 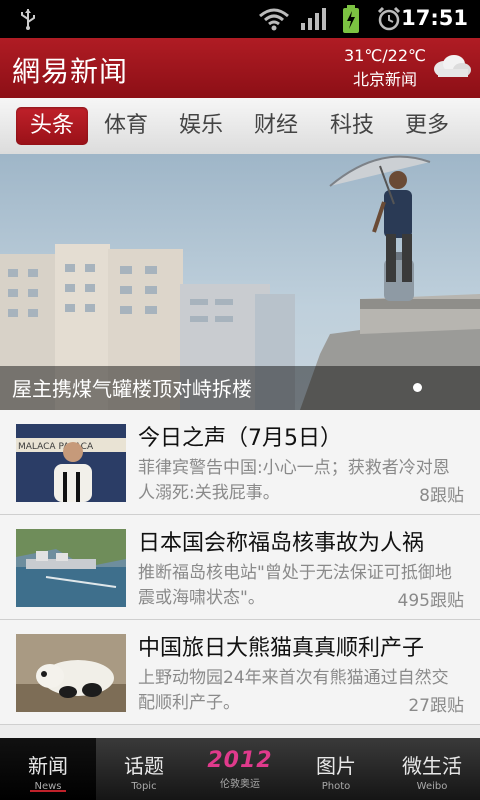 I want to click on news-title: 日本国会称福岛核事故为人祸, so click(x=281, y=543).